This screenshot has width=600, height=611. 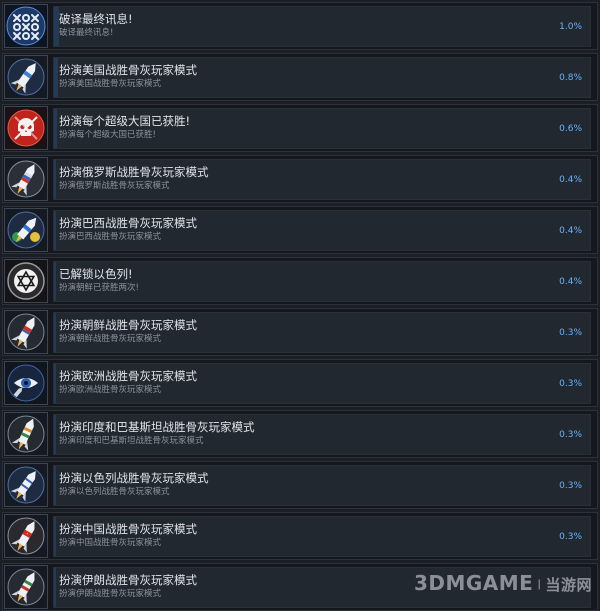 I want to click on achievement-row: 扮演巴西战胜骨灰玩家模式 扮演巴西战胜骨灰玩家模式 0.4%, so click(x=300, y=230).